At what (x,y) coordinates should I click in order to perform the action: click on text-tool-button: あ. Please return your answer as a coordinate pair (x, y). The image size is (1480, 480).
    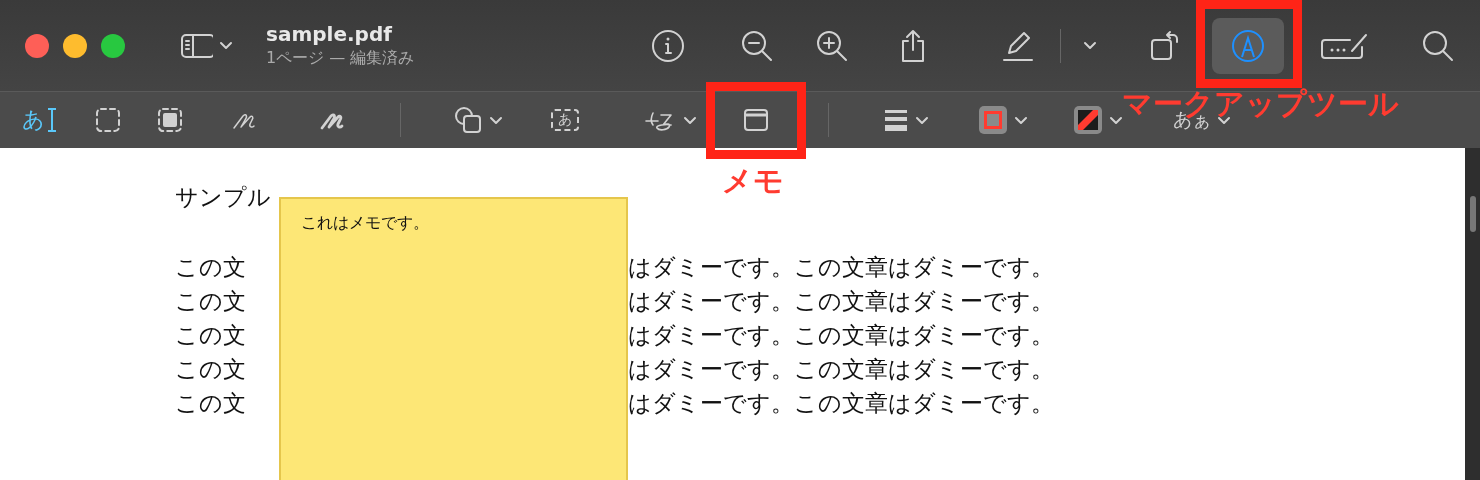
    Looking at the image, I should click on (40, 120).